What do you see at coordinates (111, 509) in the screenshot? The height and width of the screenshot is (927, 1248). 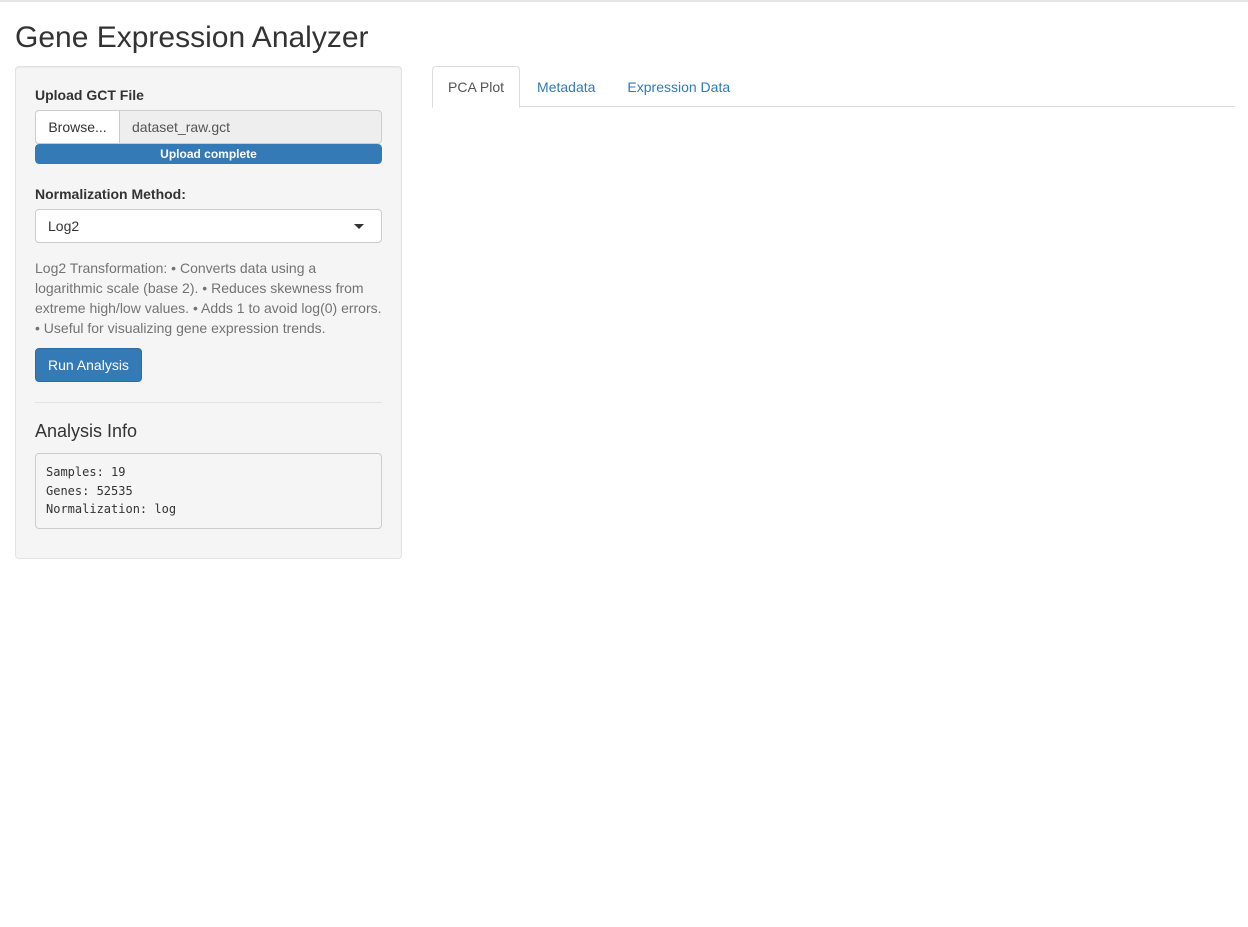 I see `info-normalization: Normalization: log` at bounding box center [111, 509].